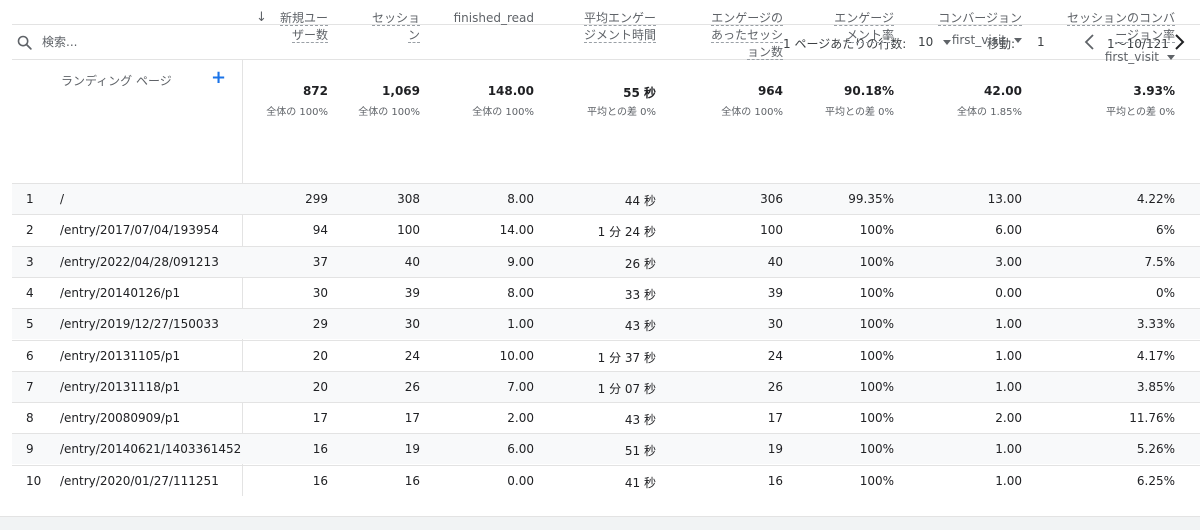  I want to click on landing-page-path: /entry/2019/12/27/150033, so click(139, 324).